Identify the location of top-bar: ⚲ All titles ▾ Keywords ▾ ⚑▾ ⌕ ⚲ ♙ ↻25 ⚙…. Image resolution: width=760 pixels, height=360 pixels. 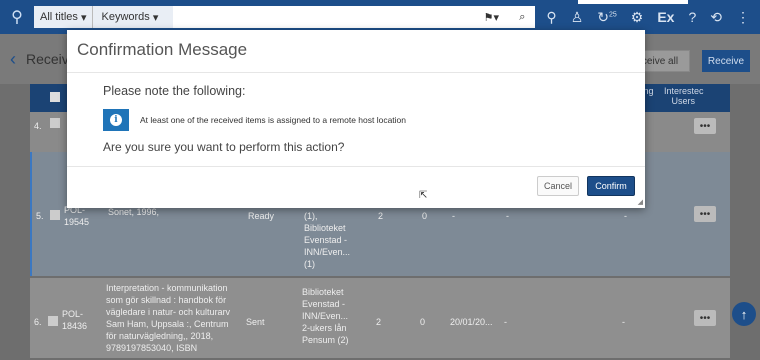
(380, 17).